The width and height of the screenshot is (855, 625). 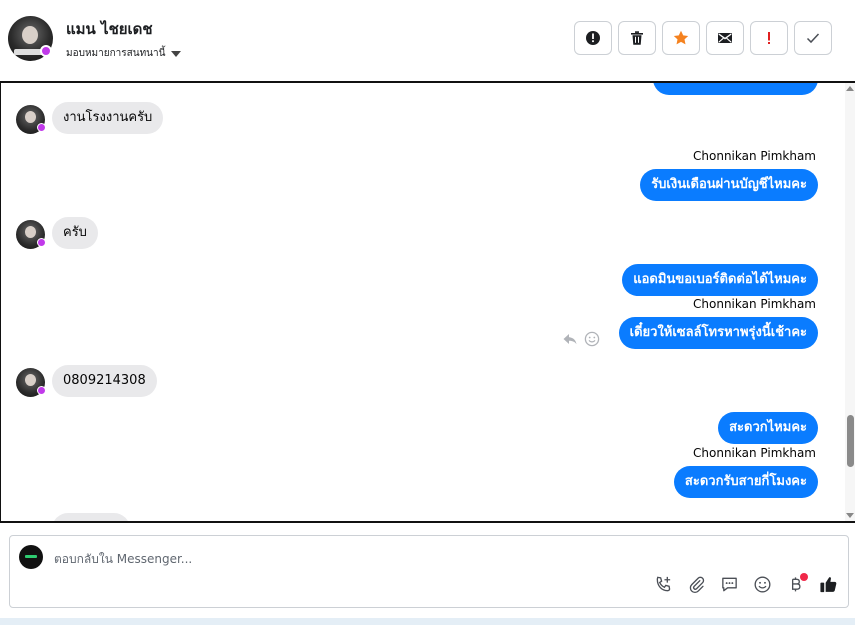 I want to click on exclamation-icon, so click(x=769, y=38).